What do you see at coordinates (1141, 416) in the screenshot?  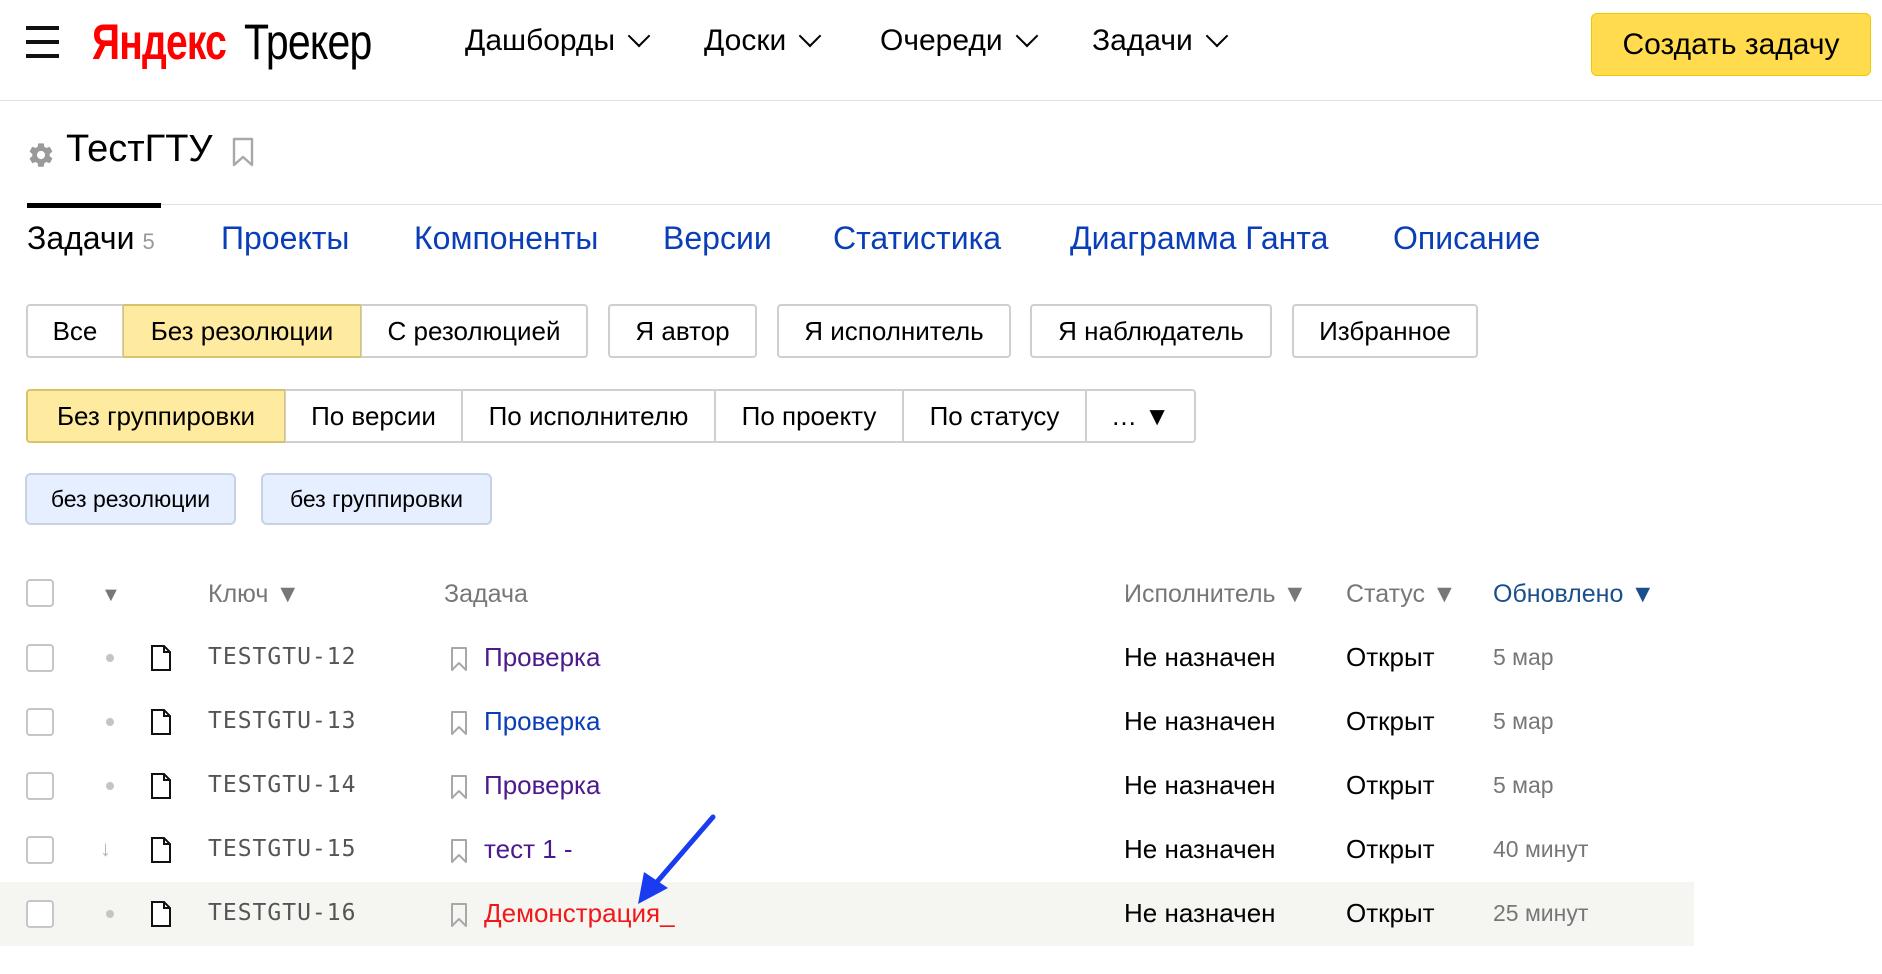 I see `group-more-dropdown: … ▼` at bounding box center [1141, 416].